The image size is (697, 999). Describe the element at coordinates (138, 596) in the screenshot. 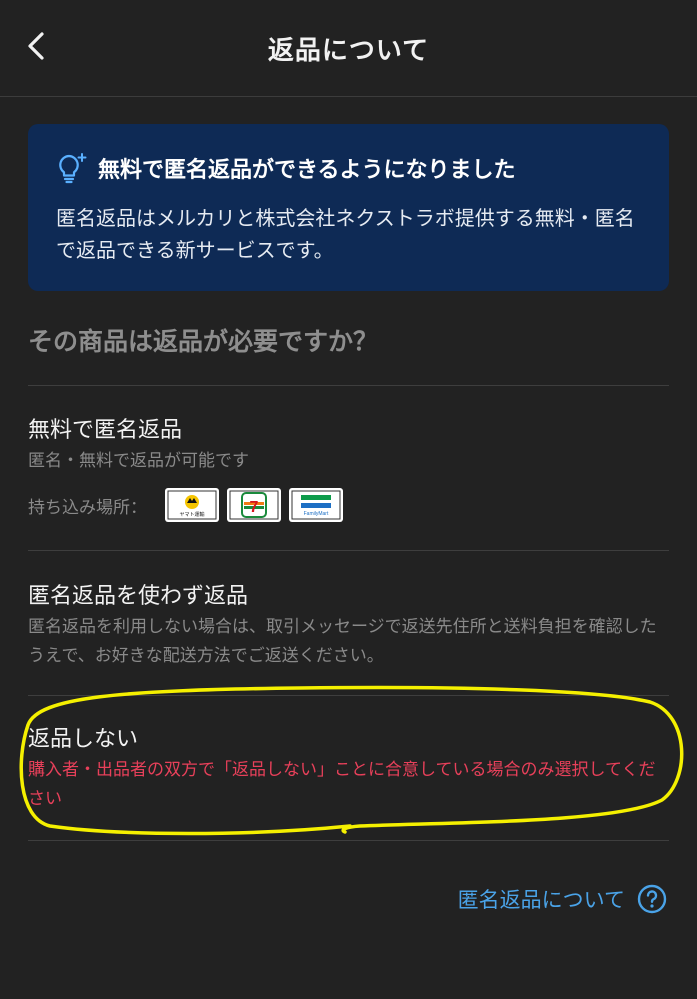

I see `option-title: 匿名返品を使わず返品` at that location.